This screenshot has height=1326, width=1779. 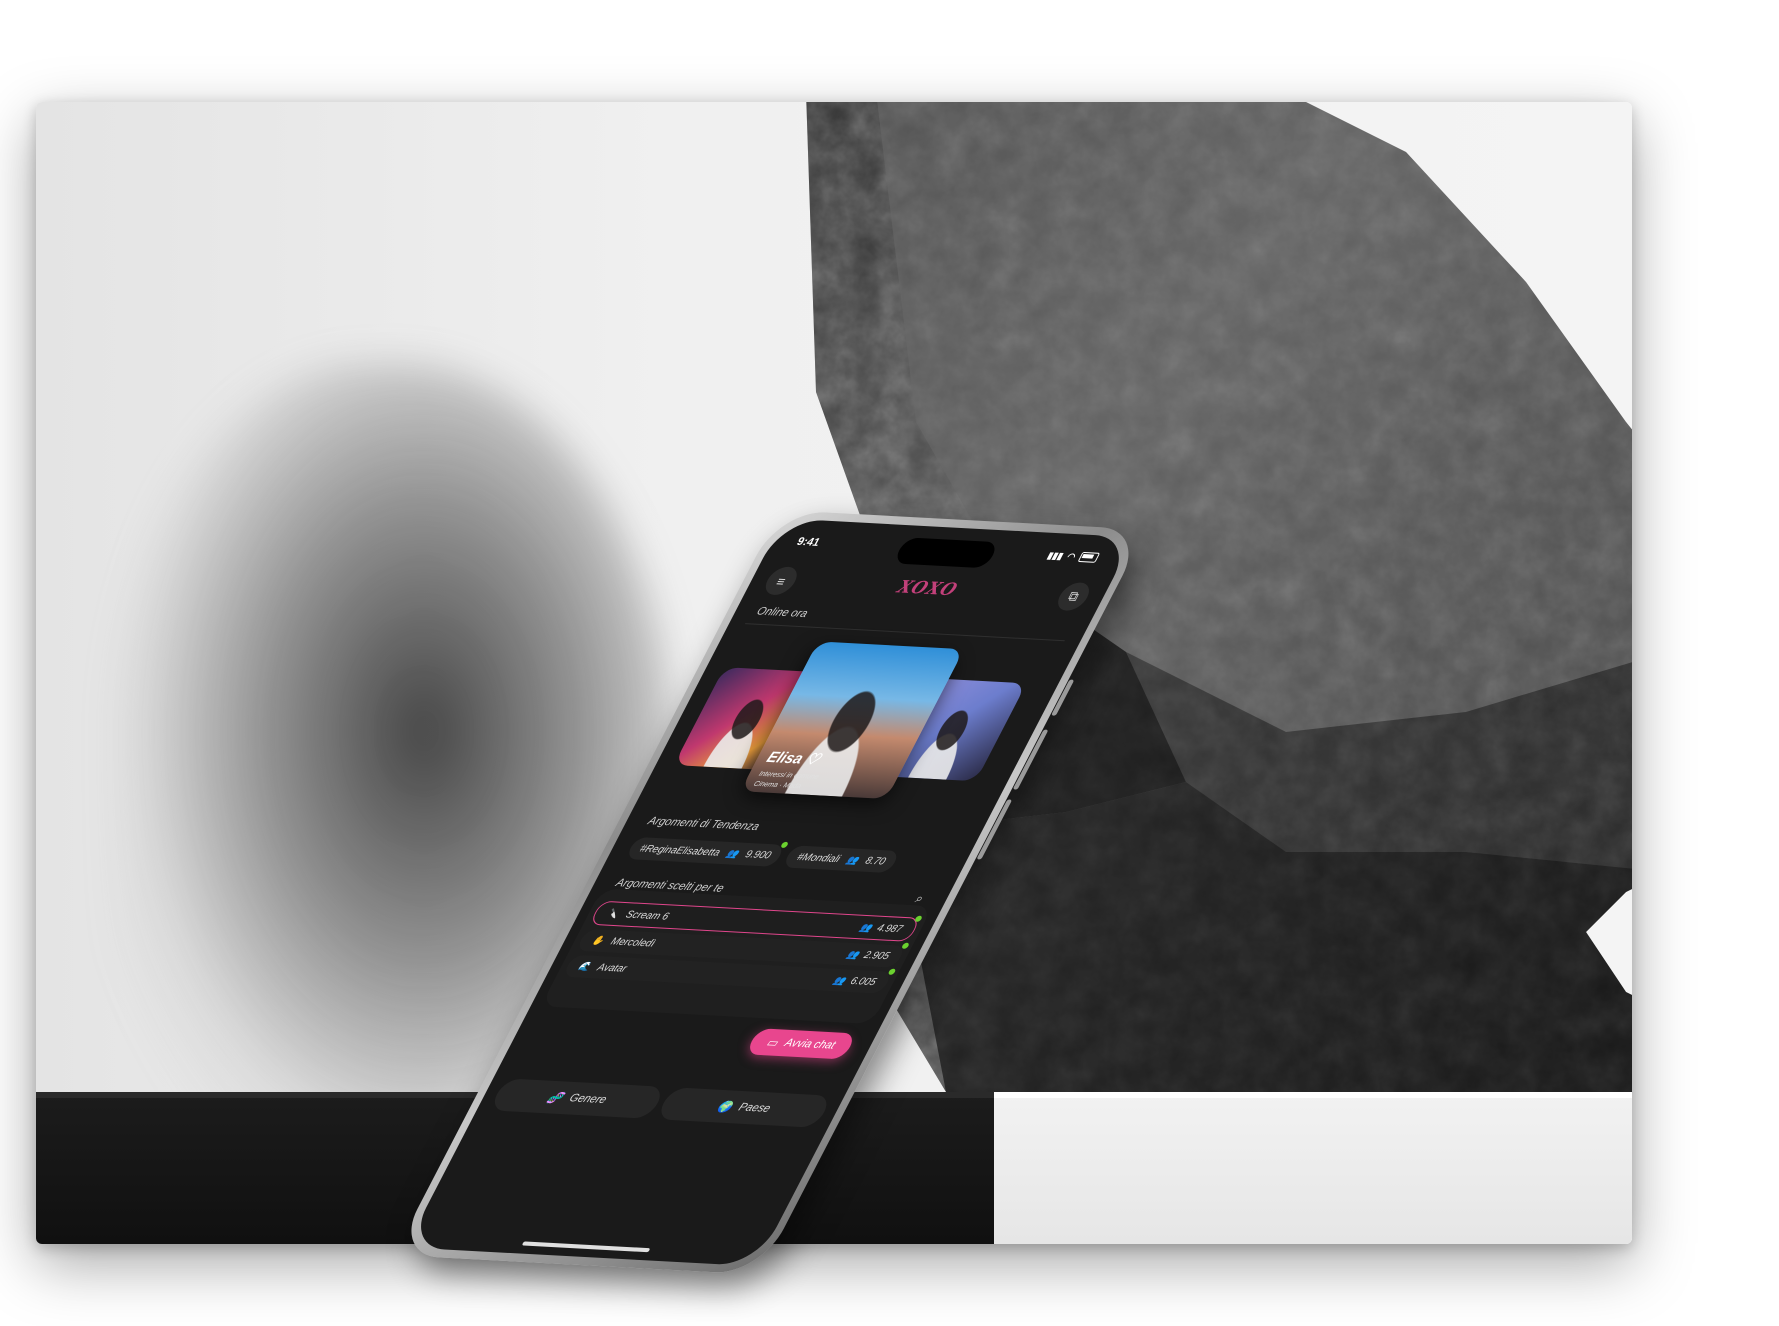 What do you see at coordinates (555, 1098) in the screenshot?
I see `gender-icon: 🧬` at bounding box center [555, 1098].